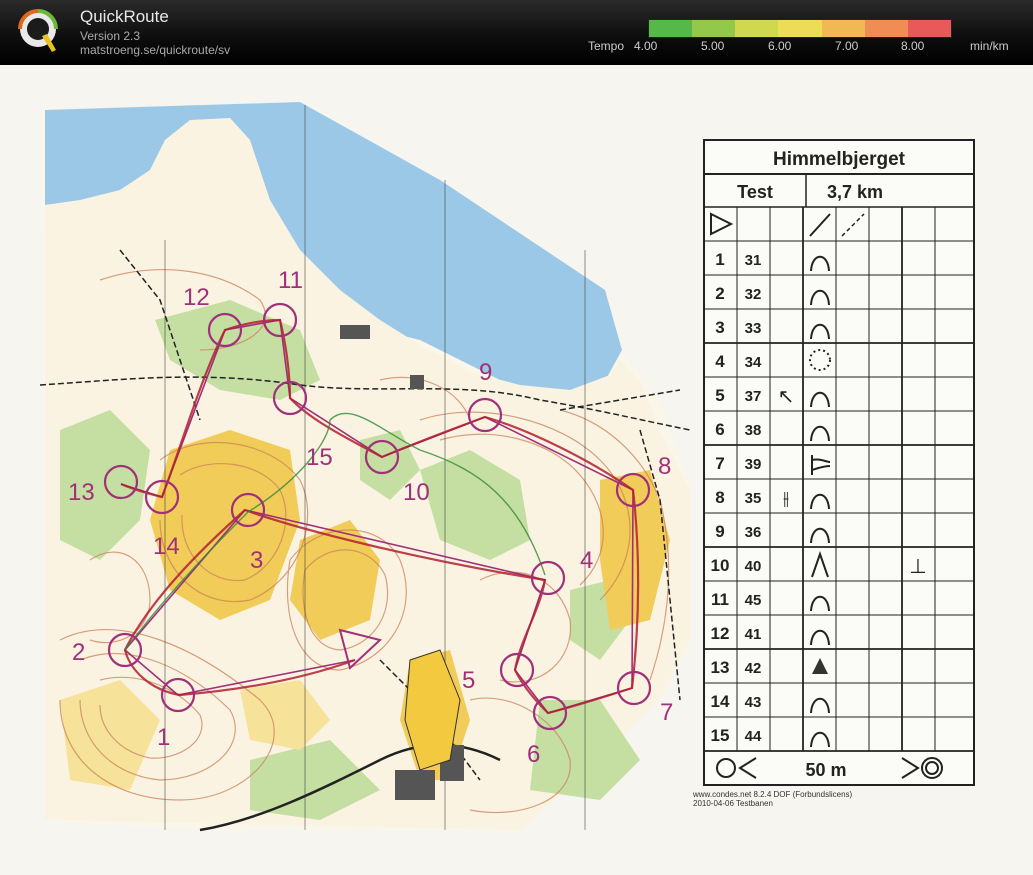 The height and width of the screenshot is (875, 1033). What do you see at coordinates (719, 259) in the screenshot?
I see `row-number: 1` at bounding box center [719, 259].